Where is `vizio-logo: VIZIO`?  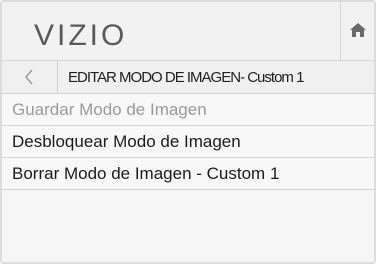 vizio-logo: VIZIO is located at coordinates (81, 35).